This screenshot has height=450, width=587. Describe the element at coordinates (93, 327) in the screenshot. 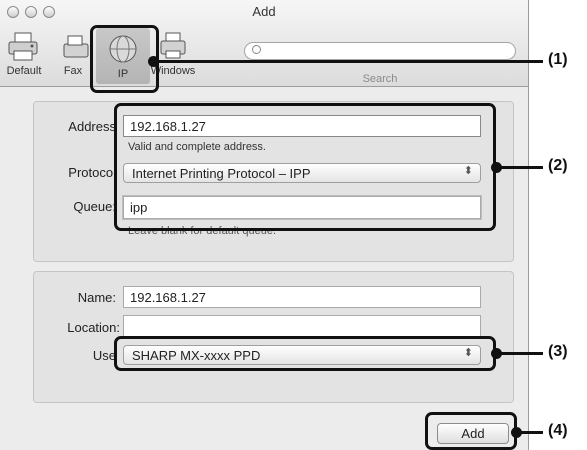

I see `location-label: Location:` at that location.